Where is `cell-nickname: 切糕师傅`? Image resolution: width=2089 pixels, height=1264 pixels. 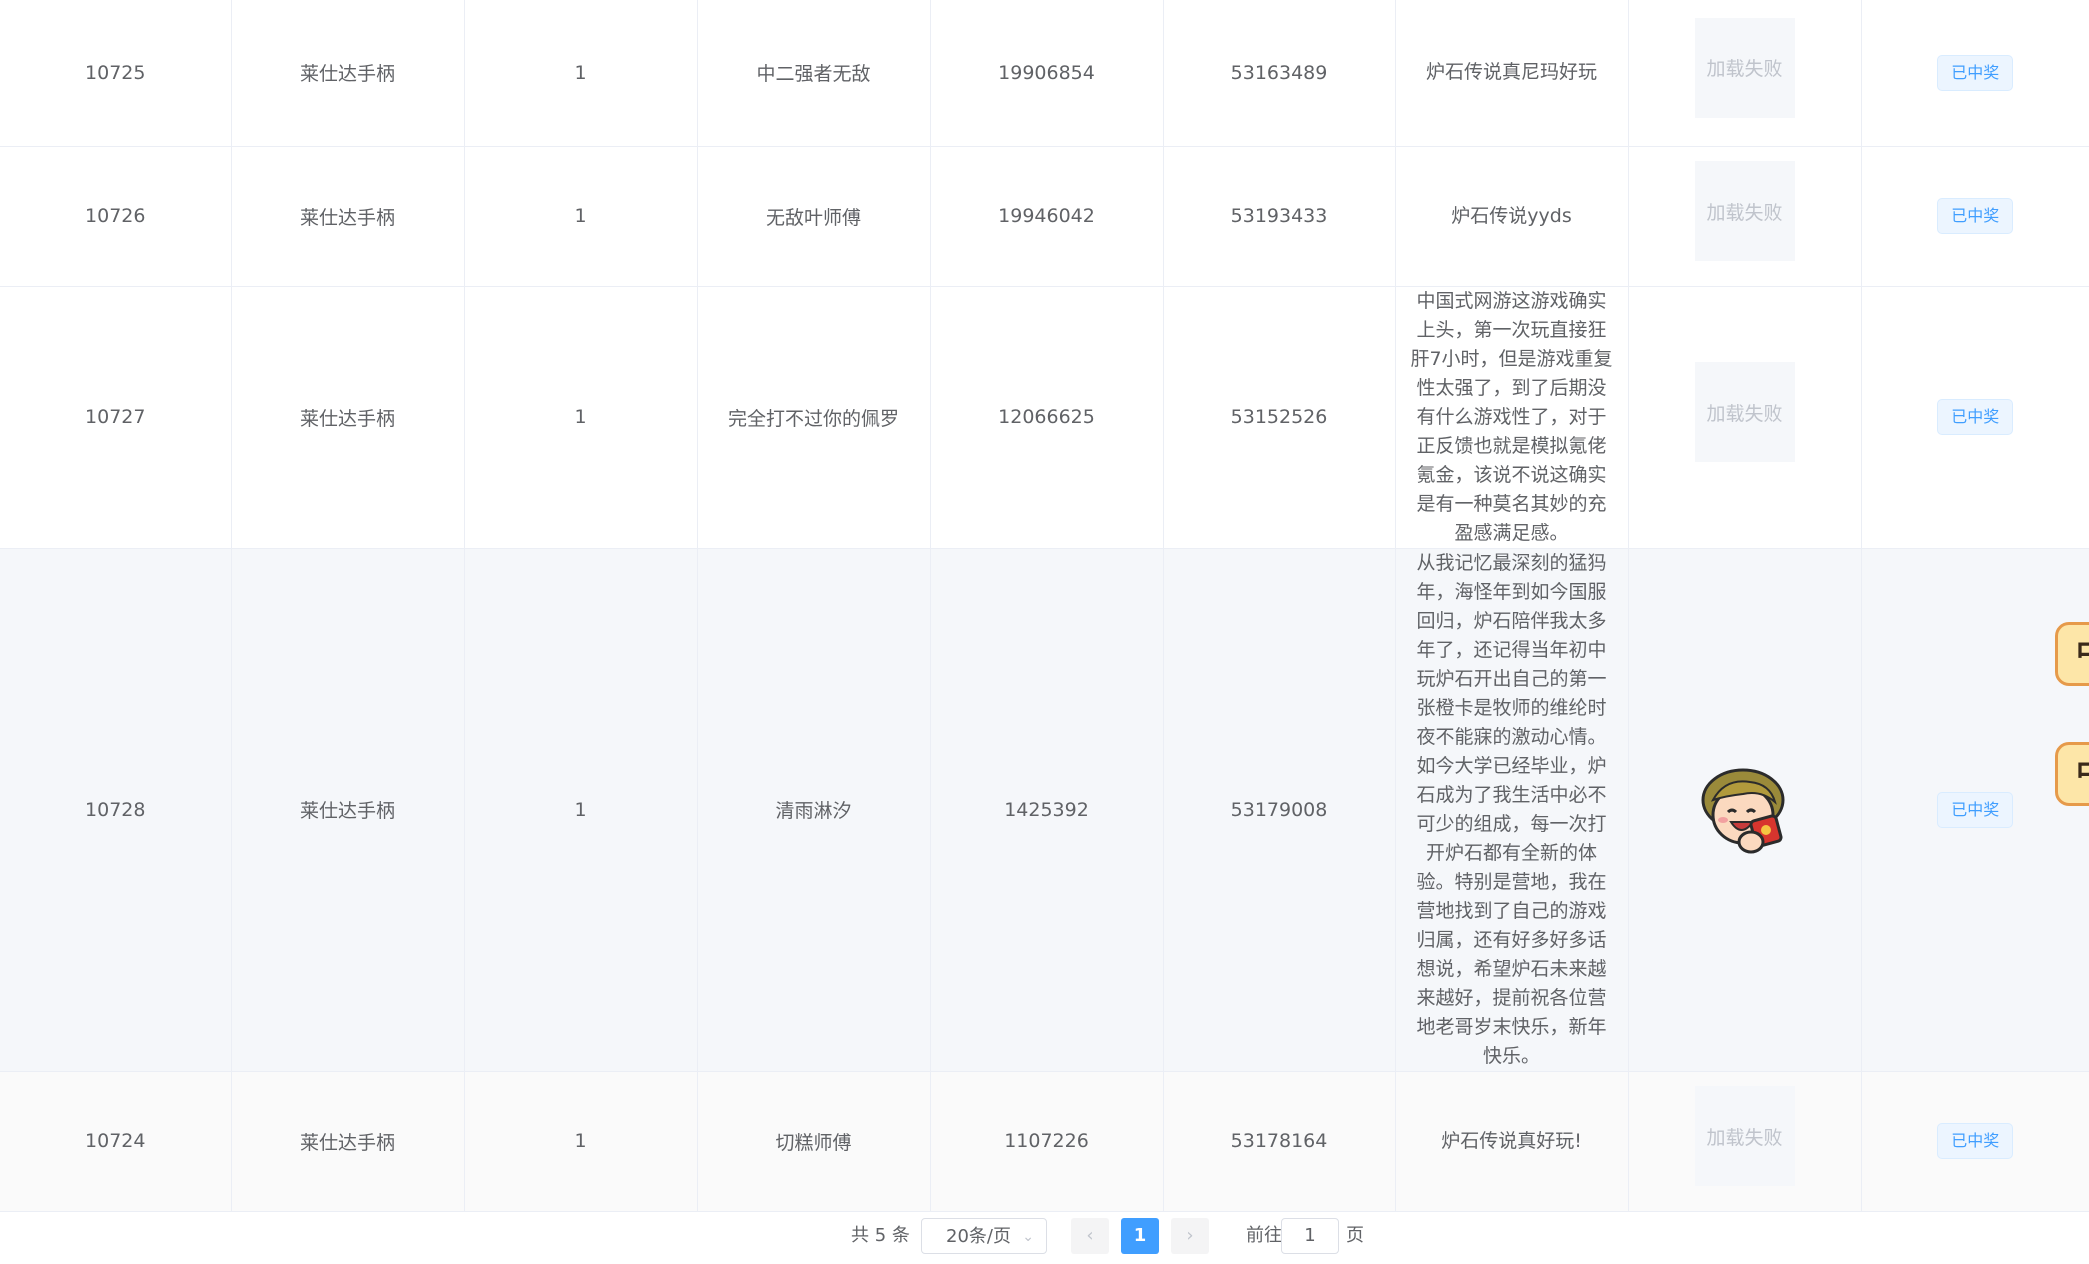 cell-nickname: 切糕师傅 is located at coordinates (814, 1141).